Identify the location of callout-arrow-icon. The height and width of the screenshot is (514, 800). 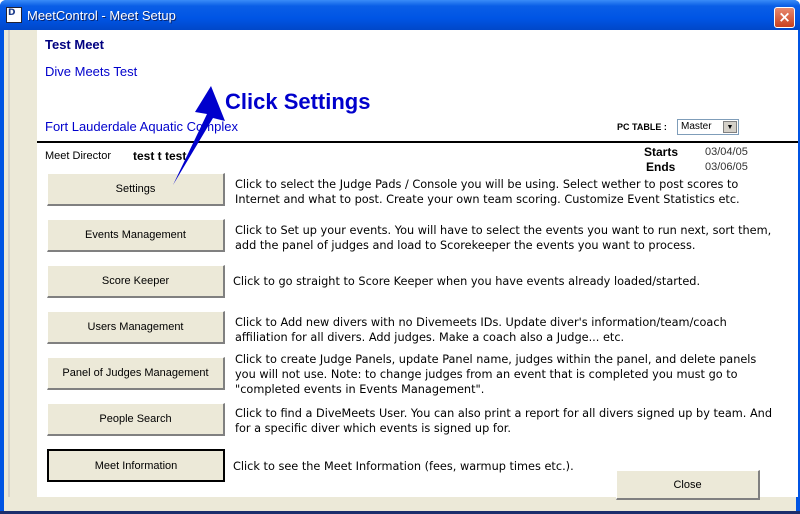
(199, 135).